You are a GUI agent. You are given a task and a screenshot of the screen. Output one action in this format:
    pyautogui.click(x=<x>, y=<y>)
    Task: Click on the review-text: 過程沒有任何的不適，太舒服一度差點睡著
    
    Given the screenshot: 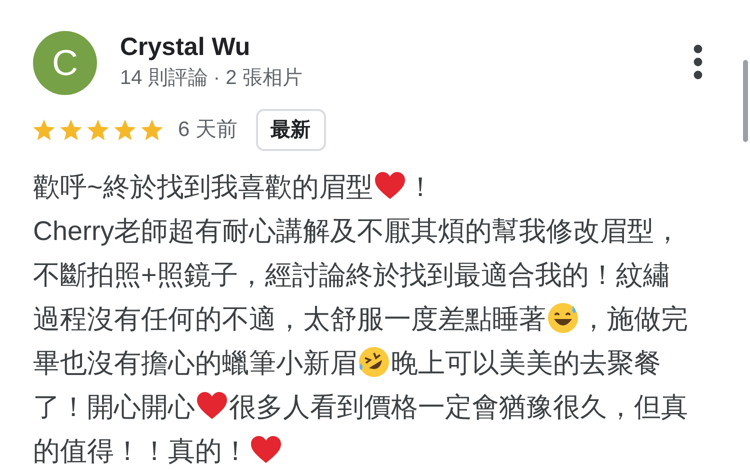 What is the action you would take?
    pyautogui.click(x=289, y=319)
    